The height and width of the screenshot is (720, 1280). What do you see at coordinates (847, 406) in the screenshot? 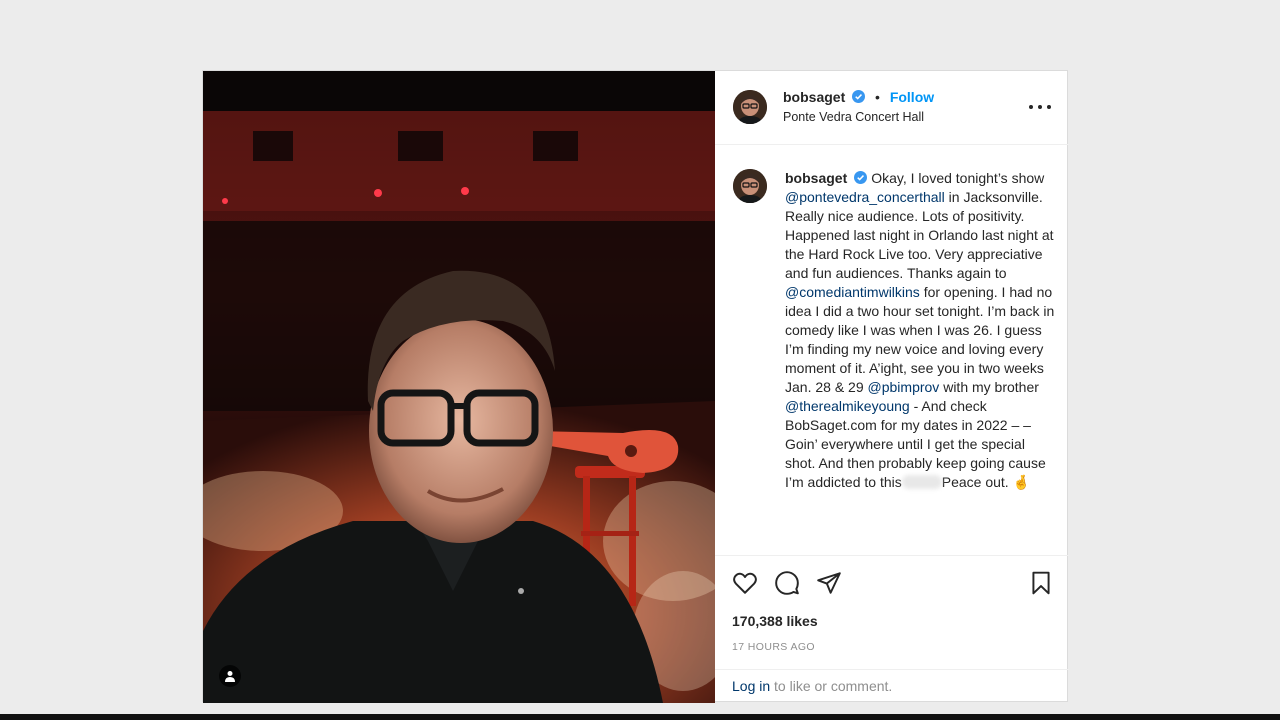
I see `mention-link: @therealmikeyoung` at bounding box center [847, 406].